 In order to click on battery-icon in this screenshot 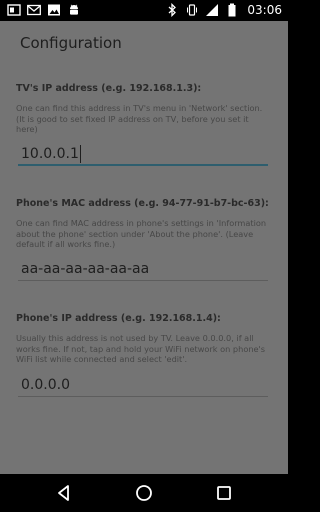, I will do `click(232, 10)`.